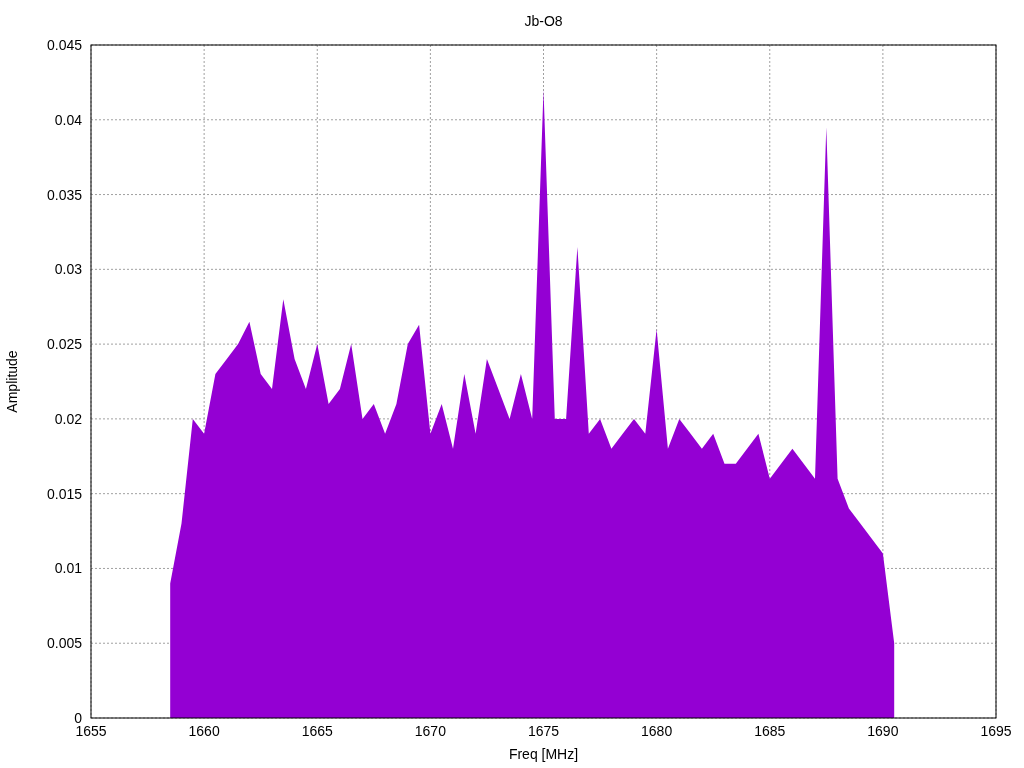 This screenshot has height=768, width=1024. What do you see at coordinates (770, 731) in the screenshot?
I see `x-tick-label: 1685` at bounding box center [770, 731].